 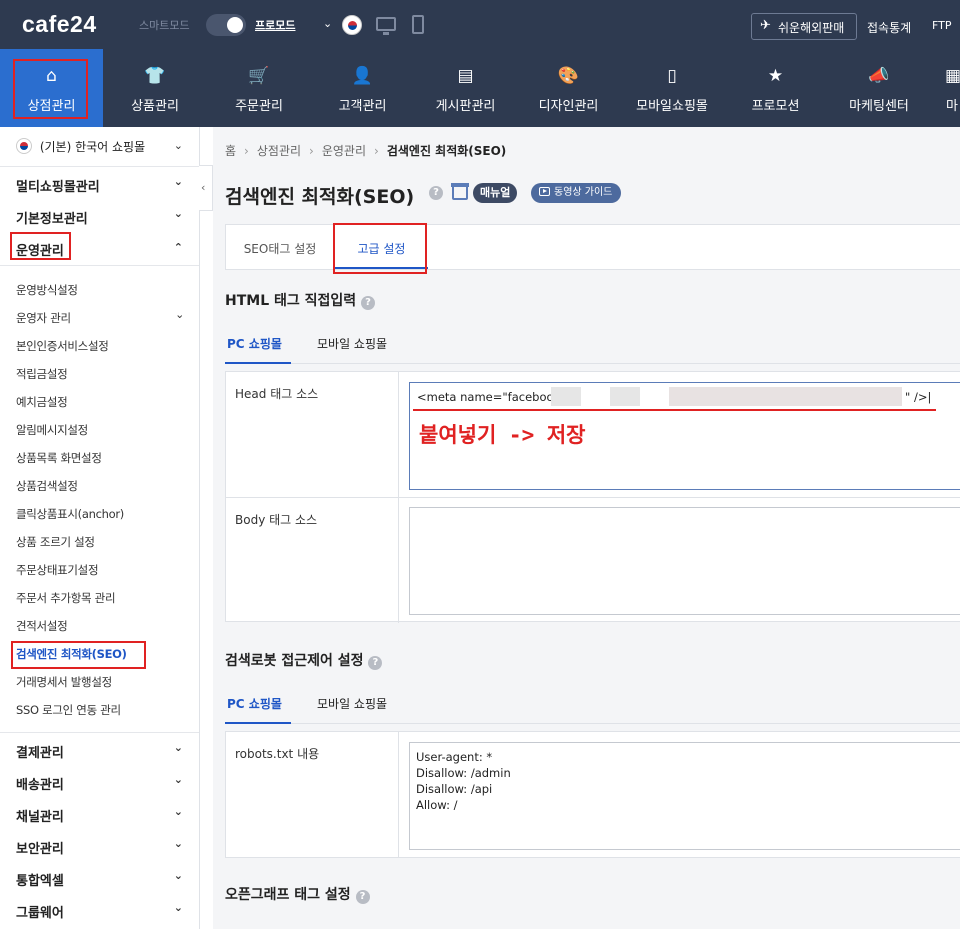 I want to click on sidebar-item-product-list-screen: 상품목록 화면설정, so click(x=59, y=458).